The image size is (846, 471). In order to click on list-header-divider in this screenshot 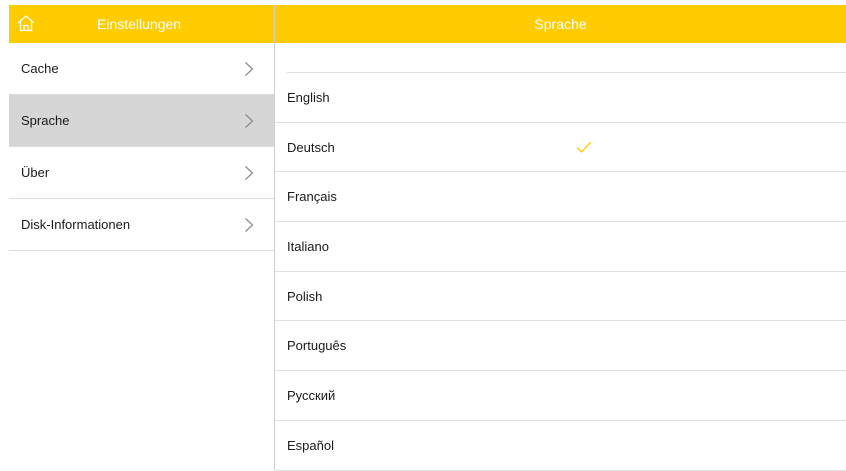, I will do `click(566, 58)`.